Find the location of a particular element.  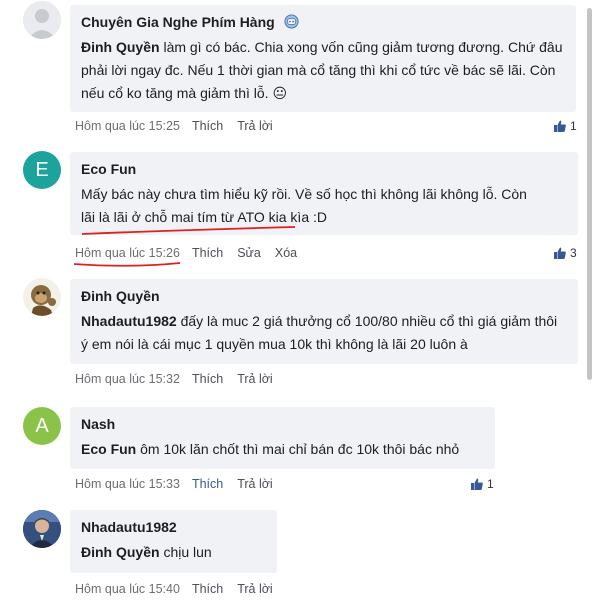

comment-meta: Hôm qua lúc 15:33 Thích Trả lời is located at coordinates (181, 484).